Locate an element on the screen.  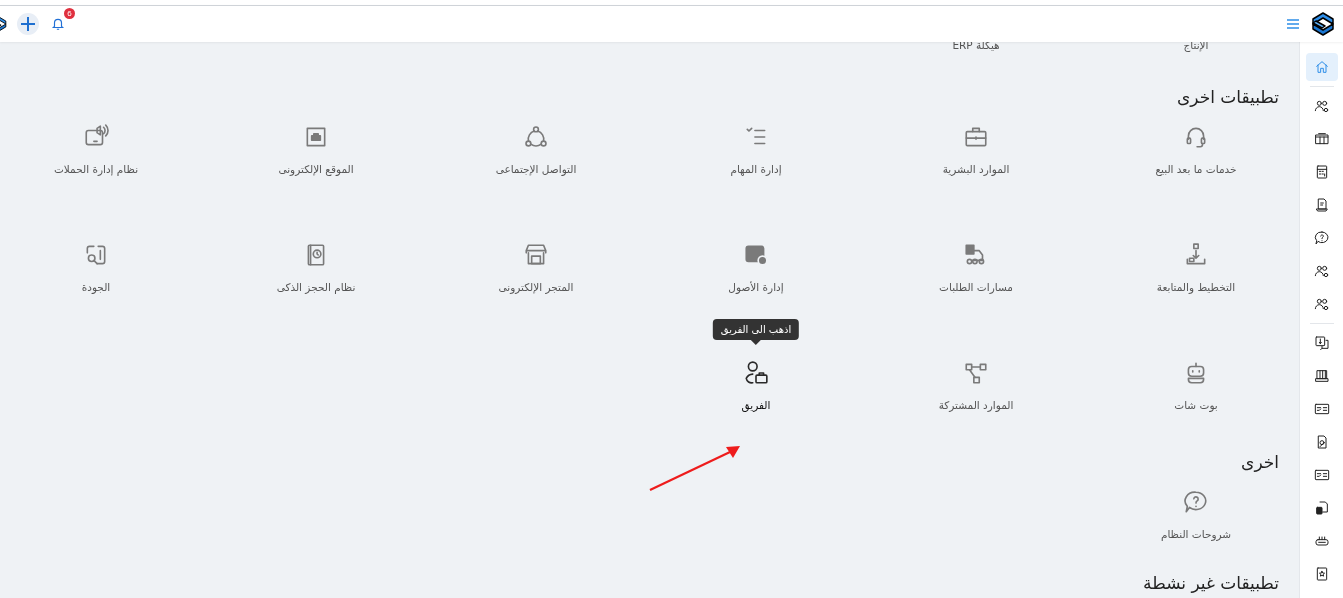
app-tile: إدارة الأصول is located at coordinates (756, 266).